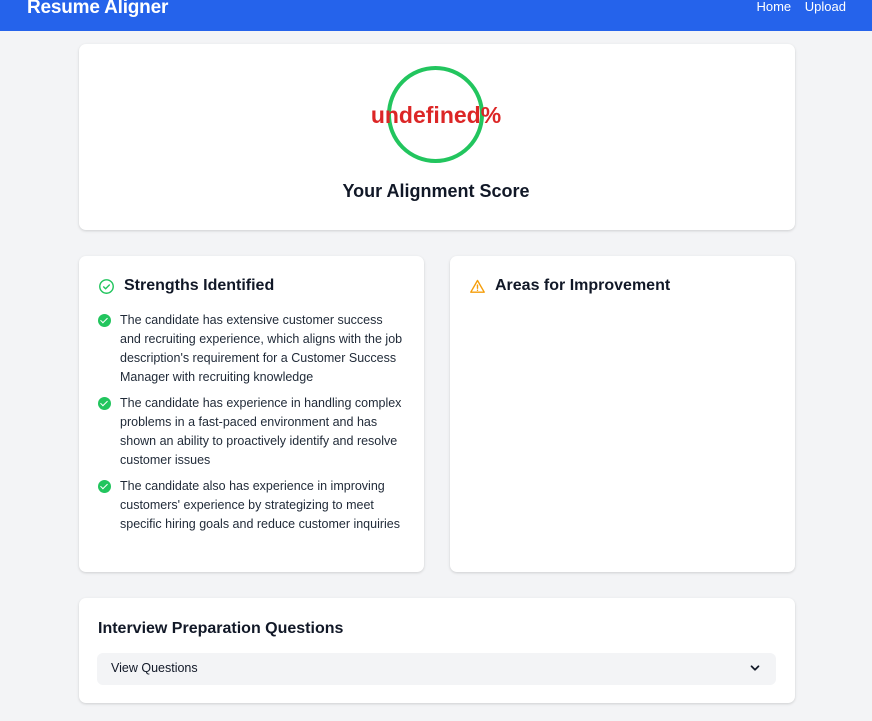 Image resolution: width=872 pixels, height=721 pixels. Describe the element at coordinates (773, 7) in the screenshot. I see `nav-link-home: Home` at that location.